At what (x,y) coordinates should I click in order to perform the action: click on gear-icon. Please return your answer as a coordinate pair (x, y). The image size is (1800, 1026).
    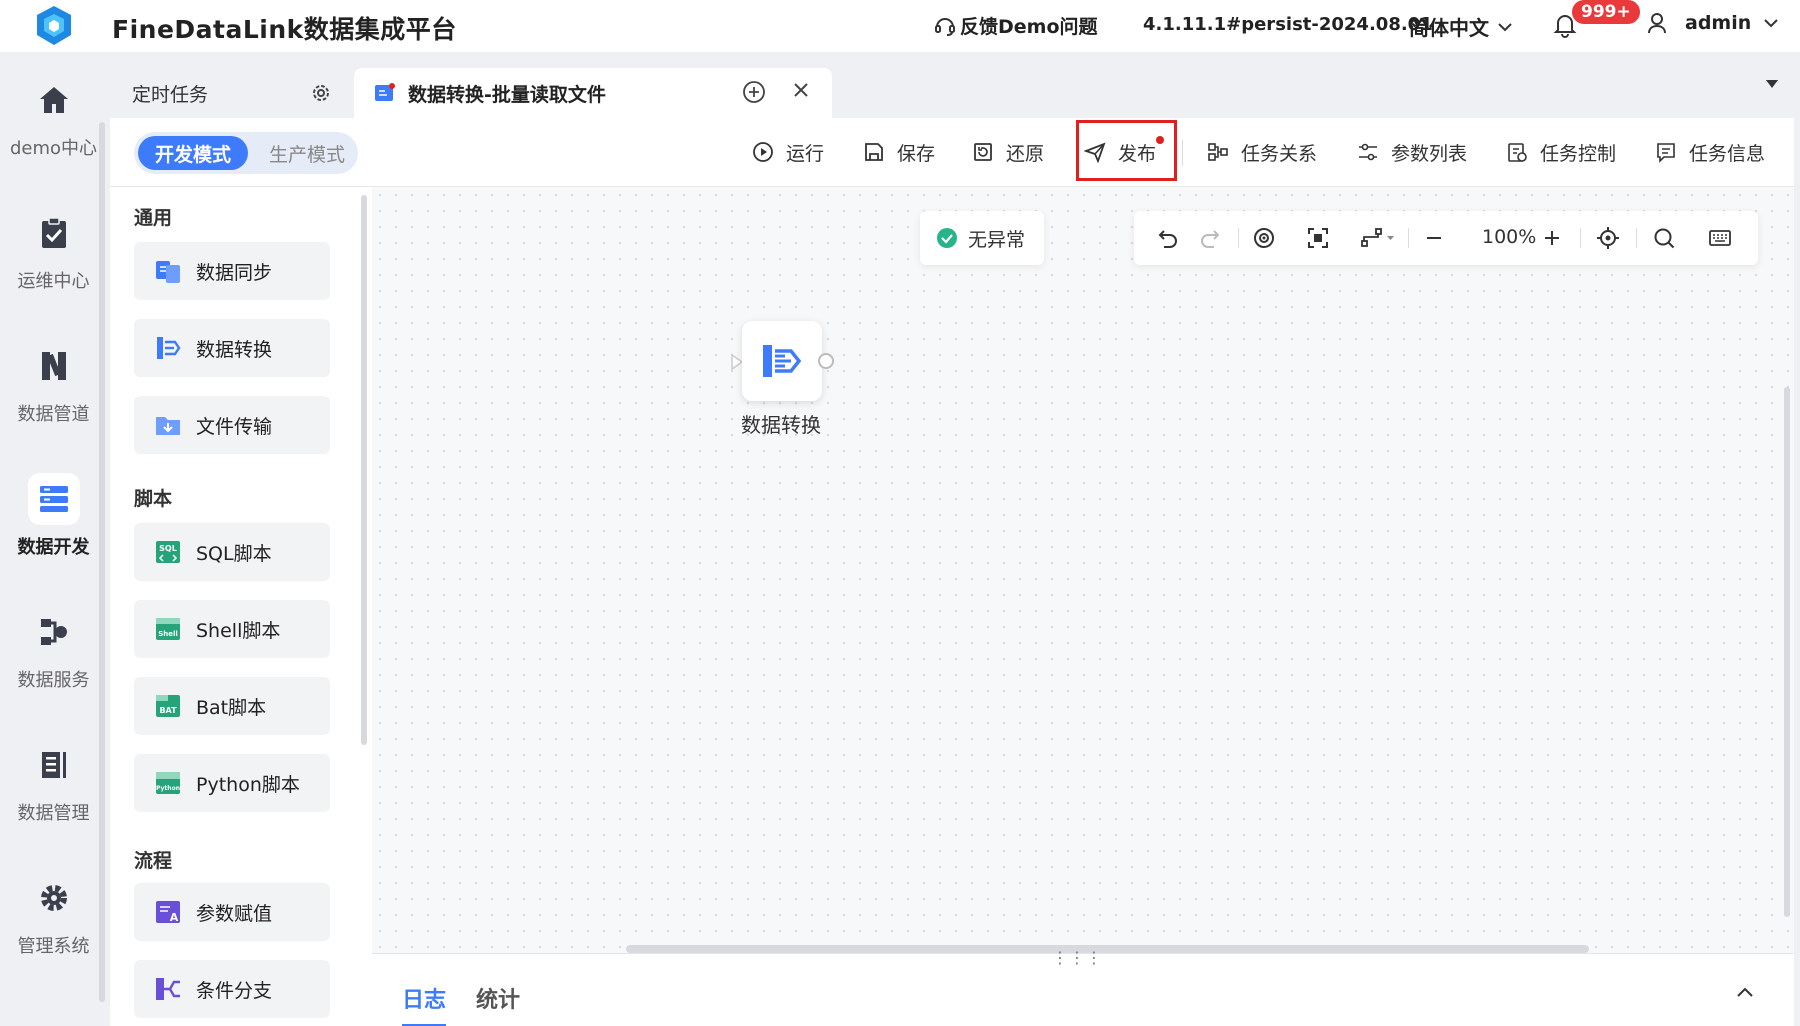
    Looking at the image, I should click on (54, 898).